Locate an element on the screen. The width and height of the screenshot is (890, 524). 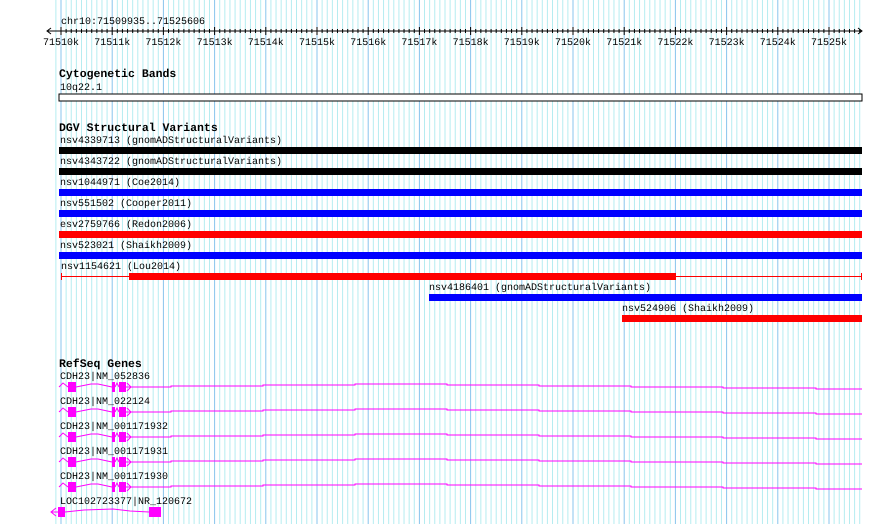
track-title: DGV Structural Variants is located at coordinates (138, 128).